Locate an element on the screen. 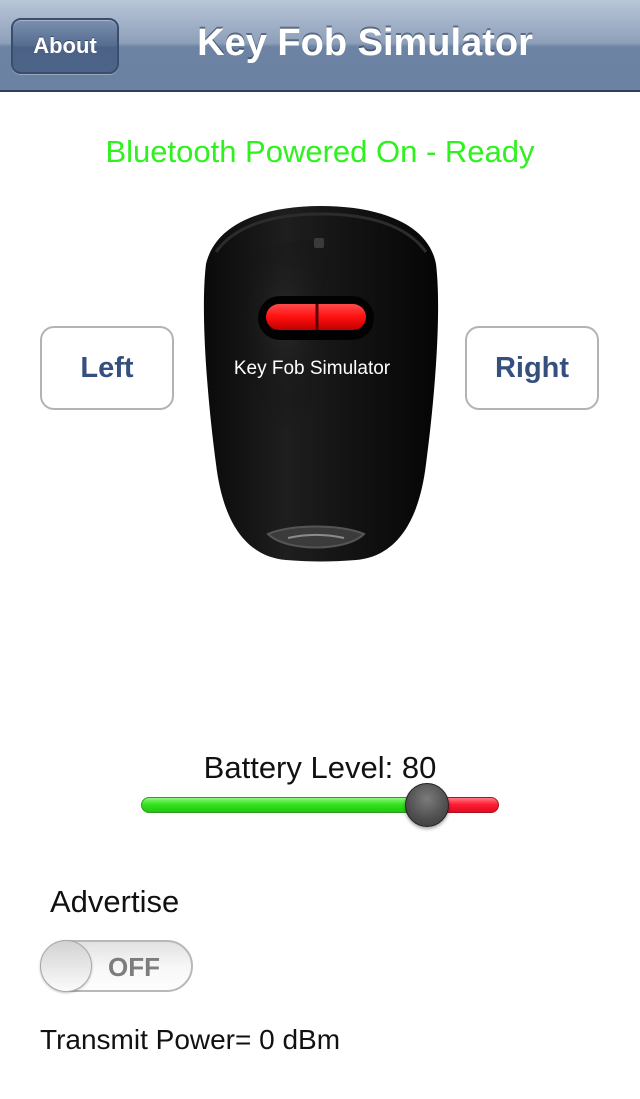  bluetooth-status: Bluetooth Powered On - Ready is located at coordinates (320, 151).